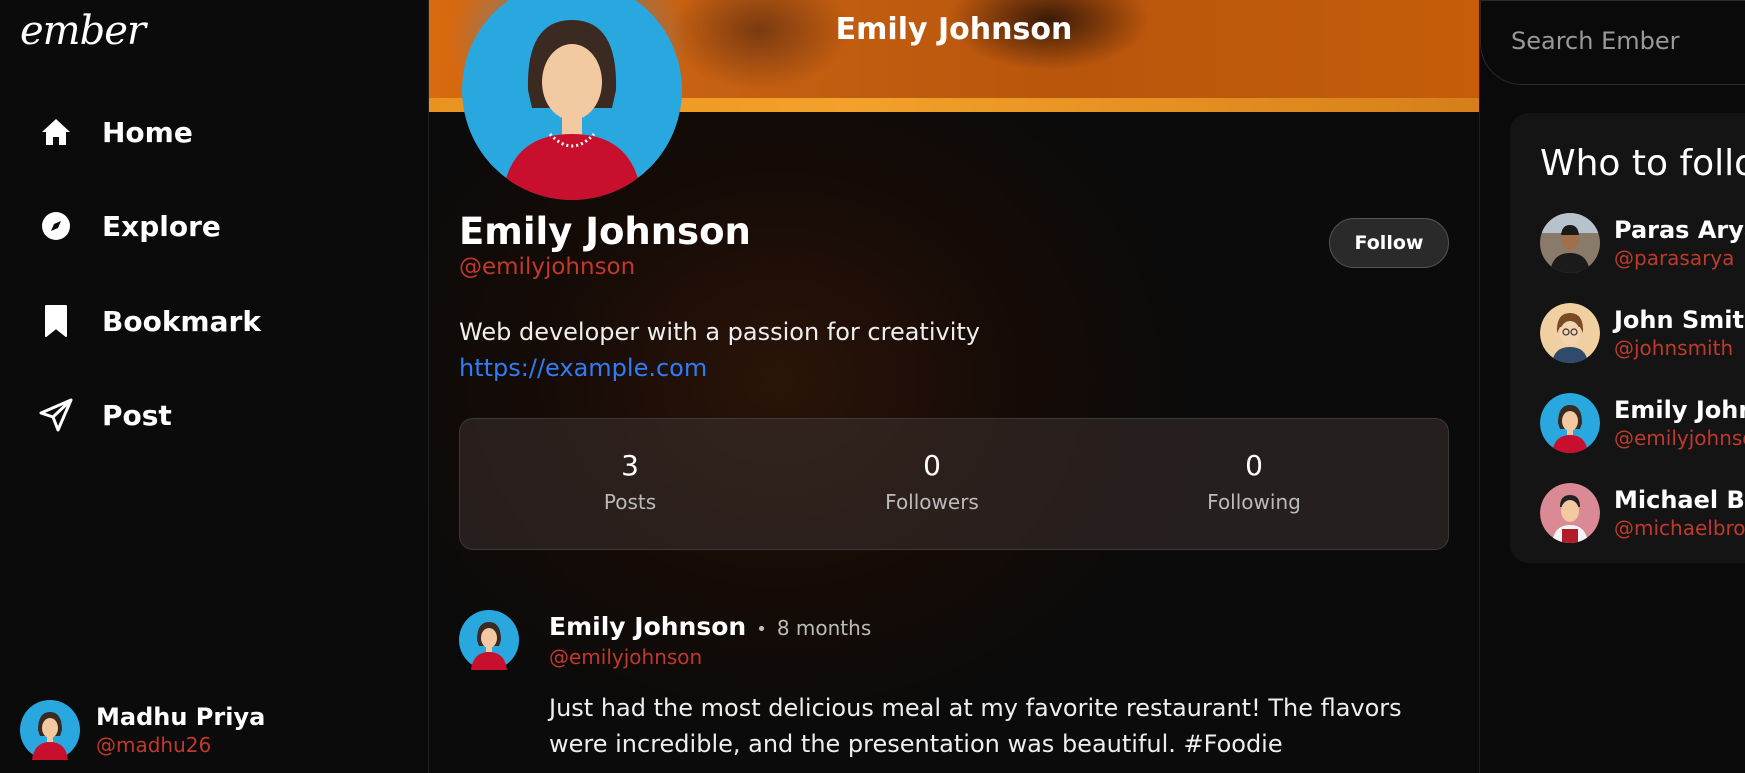  Describe the element at coordinates (583, 368) in the screenshot. I see `profile-link: https://example.com` at that location.